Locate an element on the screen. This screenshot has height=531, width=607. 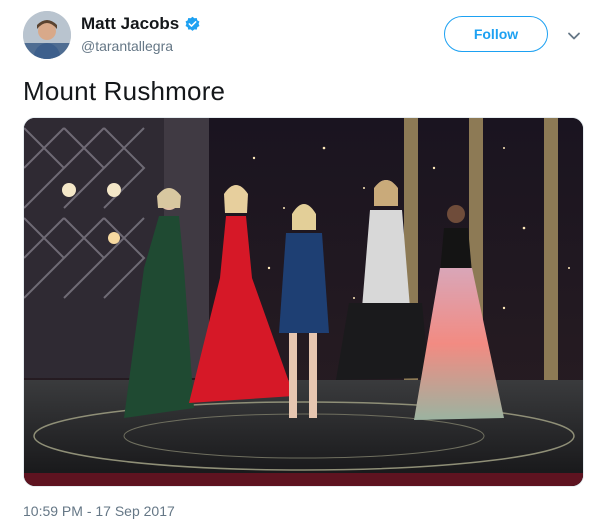
avatar-icon is located at coordinates (47, 35).